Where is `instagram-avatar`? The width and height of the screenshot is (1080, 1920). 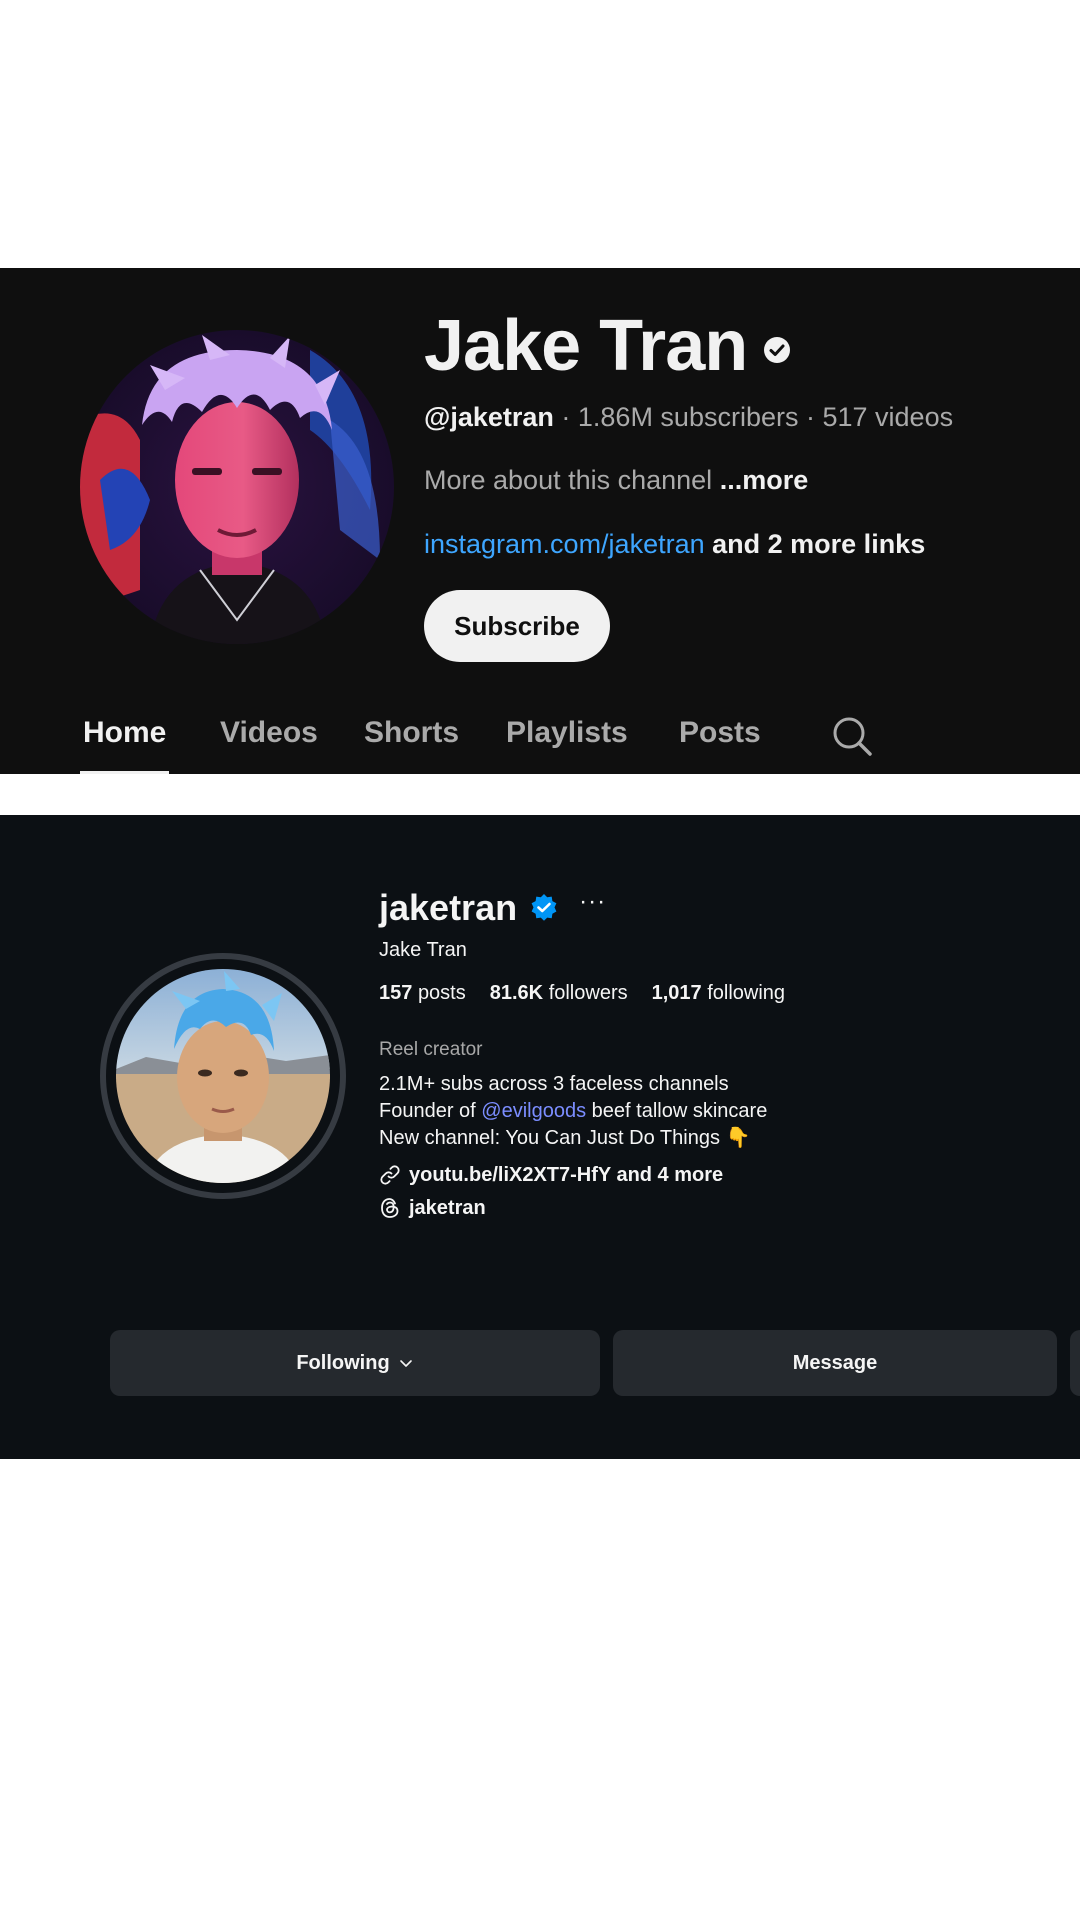 instagram-avatar is located at coordinates (223, 1076).